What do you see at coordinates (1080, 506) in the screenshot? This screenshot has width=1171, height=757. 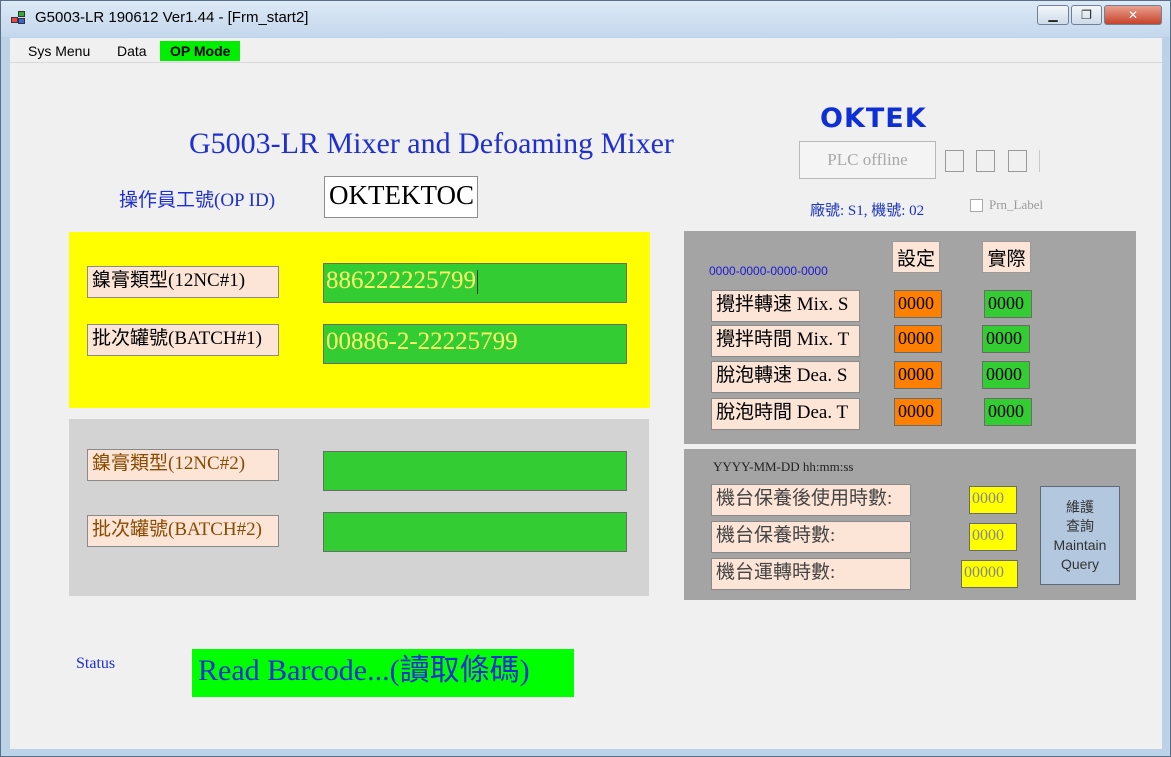 I see `maintain-query-line1: 維護` at bounding box center [1080, 506].